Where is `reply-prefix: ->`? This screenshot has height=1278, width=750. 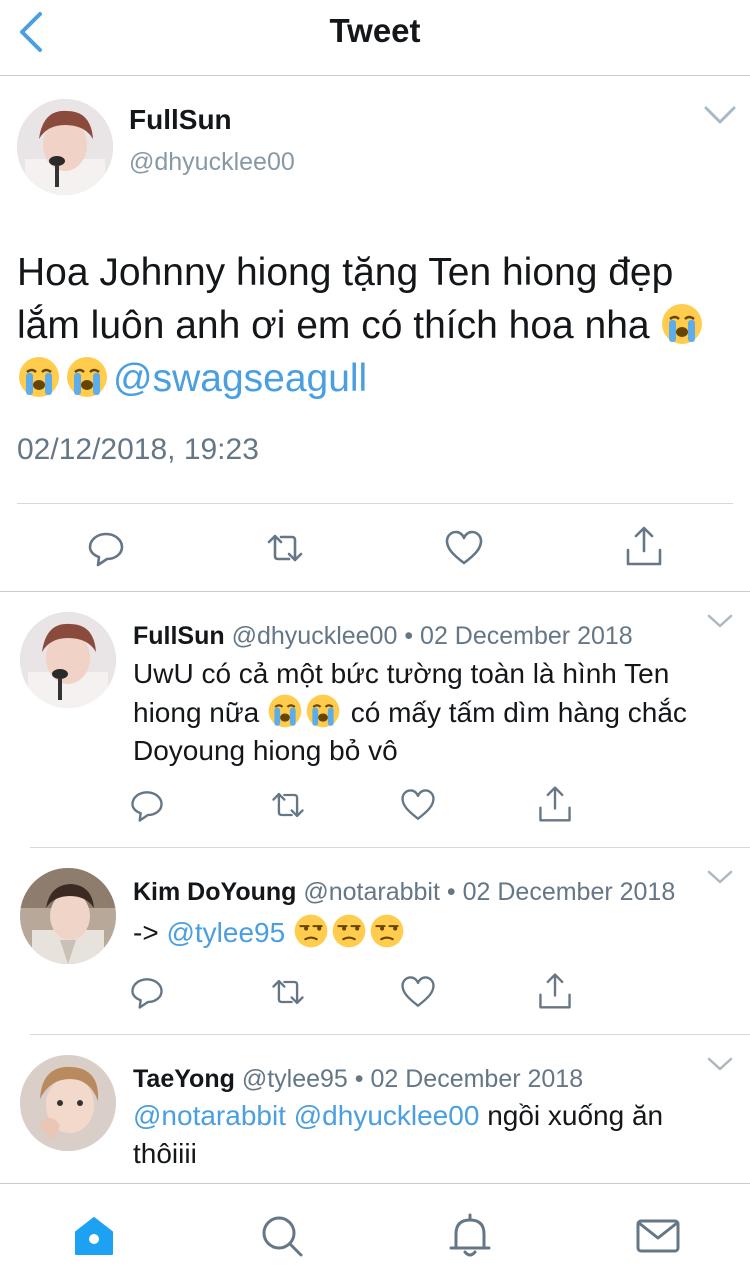
reply-prefix: -> is located at coordinates (146, 932).